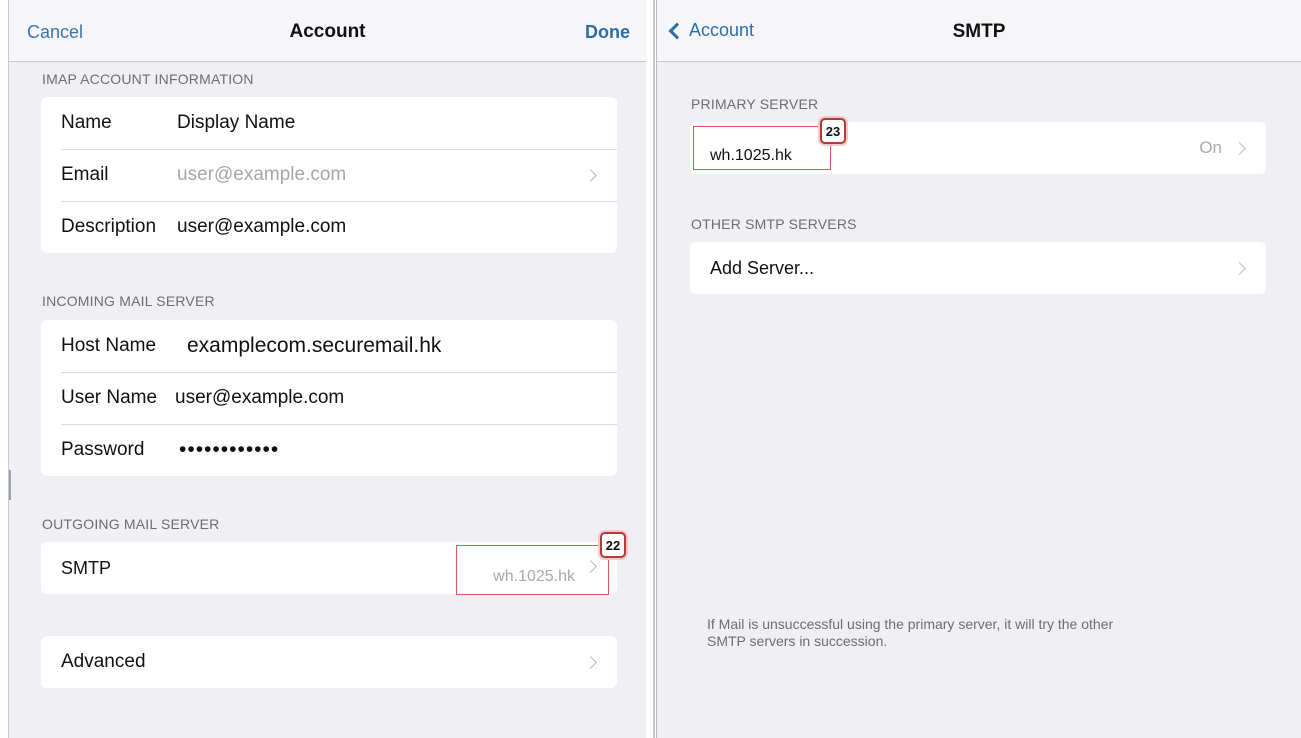  Describe the element at coordinates (314, 346) in the screenshot. I see `host-name-field: examplecom.securemail.hk` at that location.